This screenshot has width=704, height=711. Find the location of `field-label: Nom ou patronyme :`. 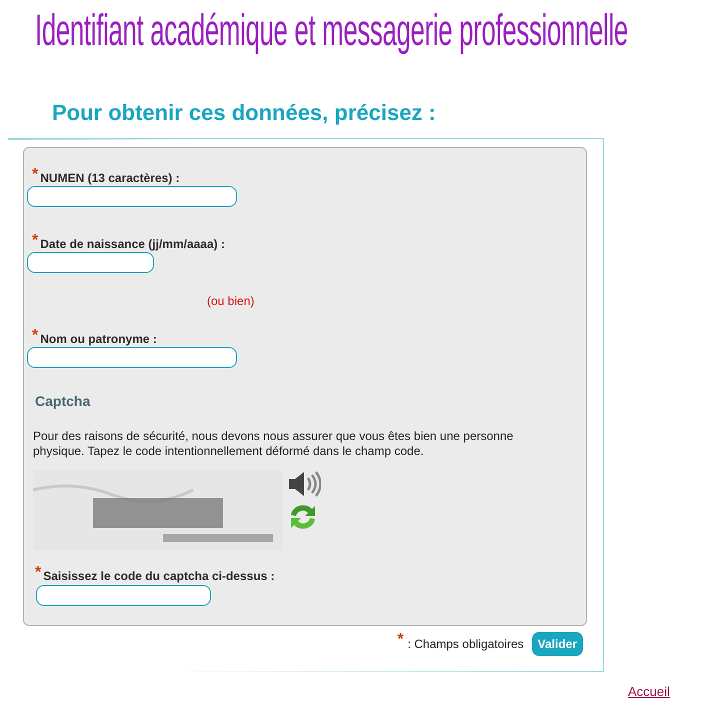

field-label: Nom ou patronyme : is located at coordinates (98, 339).